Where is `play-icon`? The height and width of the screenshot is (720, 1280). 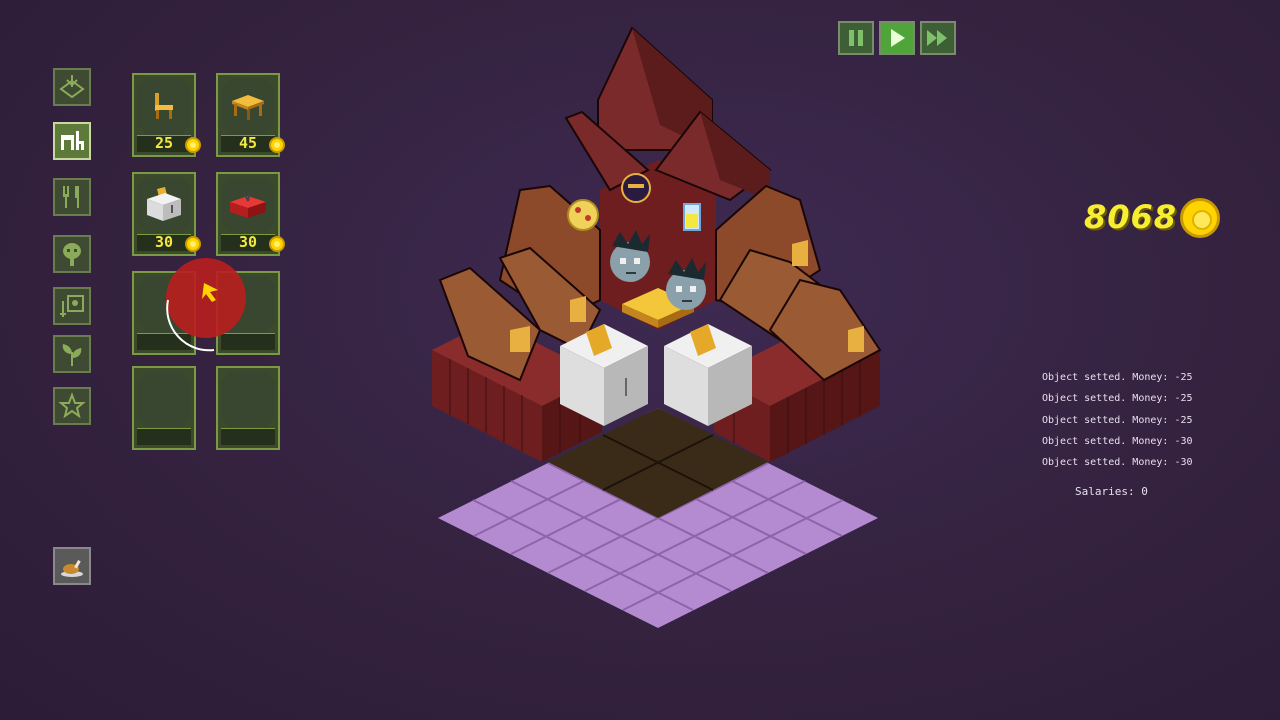 play-icon is located at coordinates (898, 38).